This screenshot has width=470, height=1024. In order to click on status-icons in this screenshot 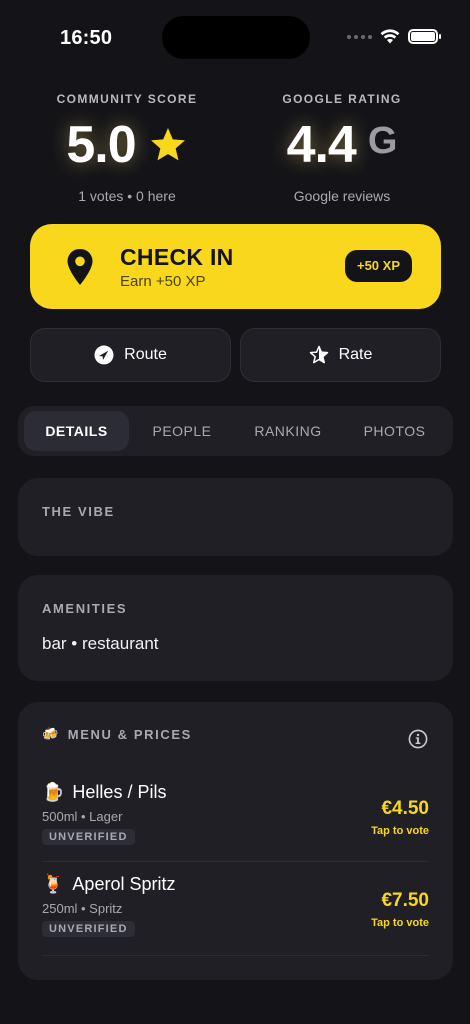, I will do `click(394, 36)`.